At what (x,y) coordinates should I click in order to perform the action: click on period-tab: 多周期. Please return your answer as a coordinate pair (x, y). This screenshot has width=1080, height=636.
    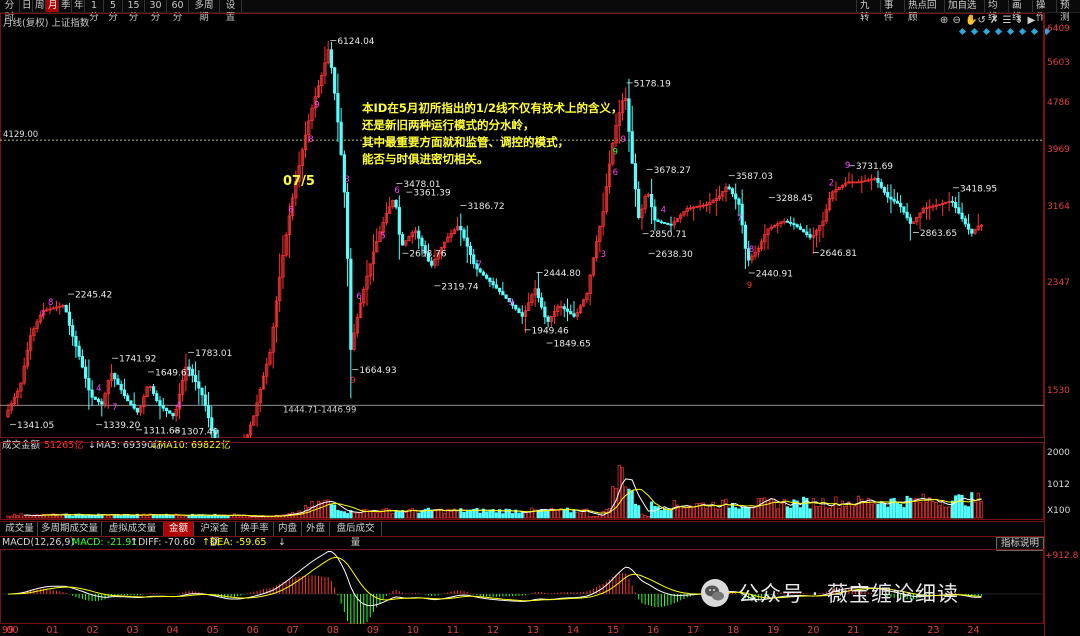
    Looking at the image, I should click on (204, 11).